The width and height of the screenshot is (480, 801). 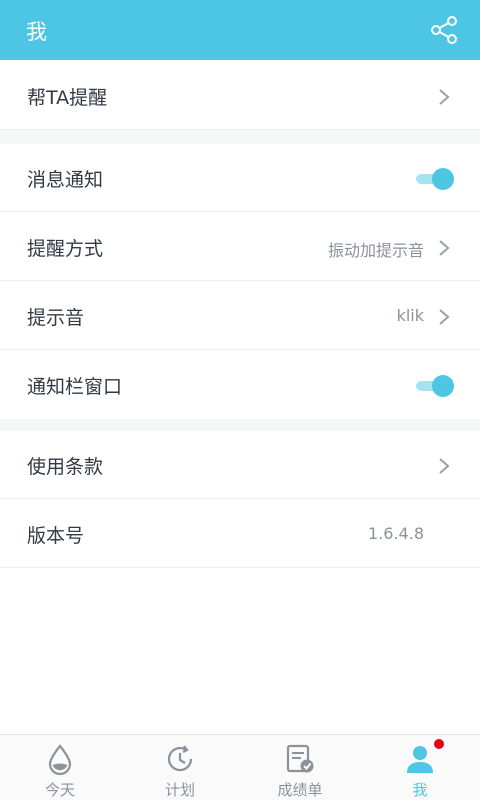 I want to click on clock-icon, so click(x=180, y=758).